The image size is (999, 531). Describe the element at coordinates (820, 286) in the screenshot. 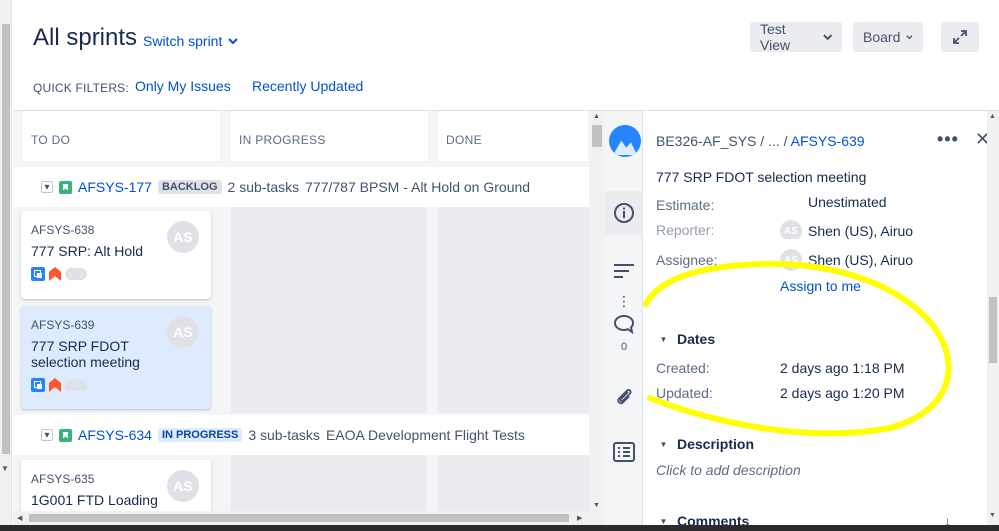

I see `assign-to-me-link: Assign to me` at that location.